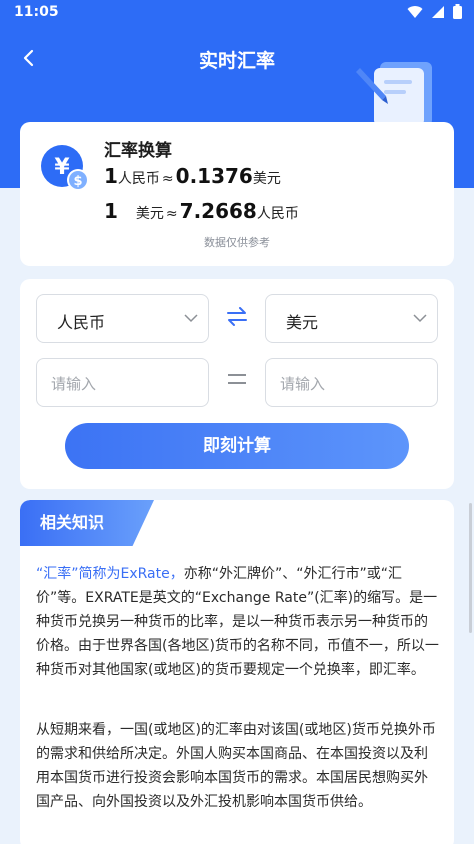 This screenshot has height=844, width=474. What do you see at coordinates (438, 11) in the screenshot?
I see `signal-icon` at bounding box center [438, 11].